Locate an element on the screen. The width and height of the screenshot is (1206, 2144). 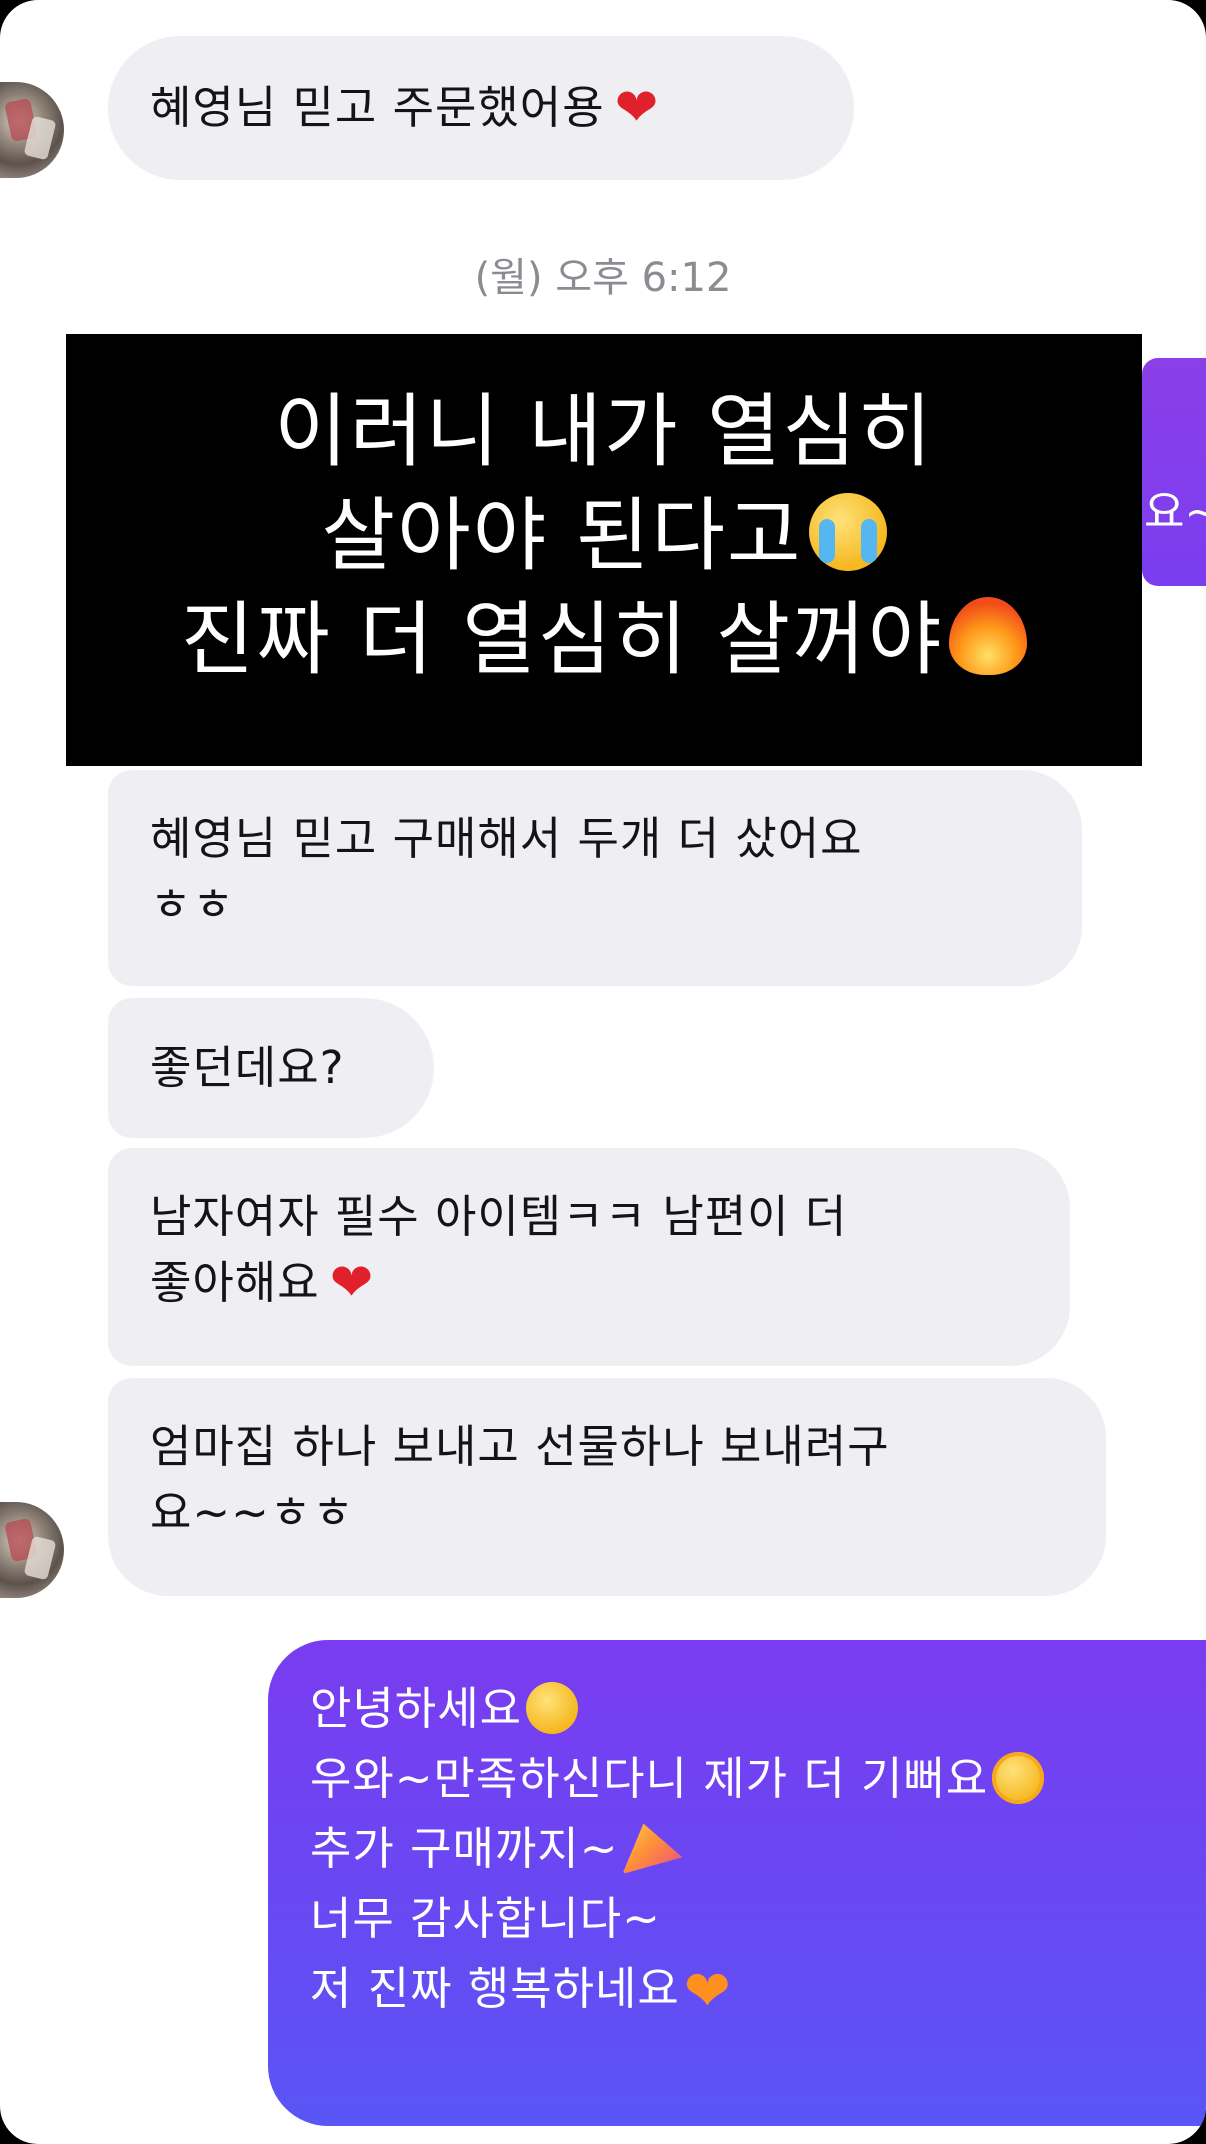
caption-line: 이러니 내가 열심히 is located at coordinates (604, 431).